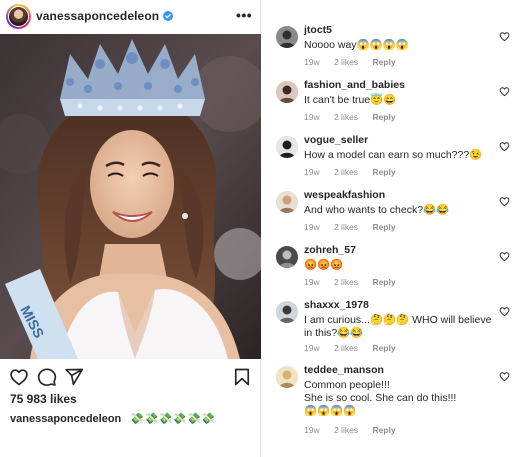  What do you see at coordinates (74, 377) in the screenshot?
I see `paper-plane-share-icon` at bounding box center [74, 377].